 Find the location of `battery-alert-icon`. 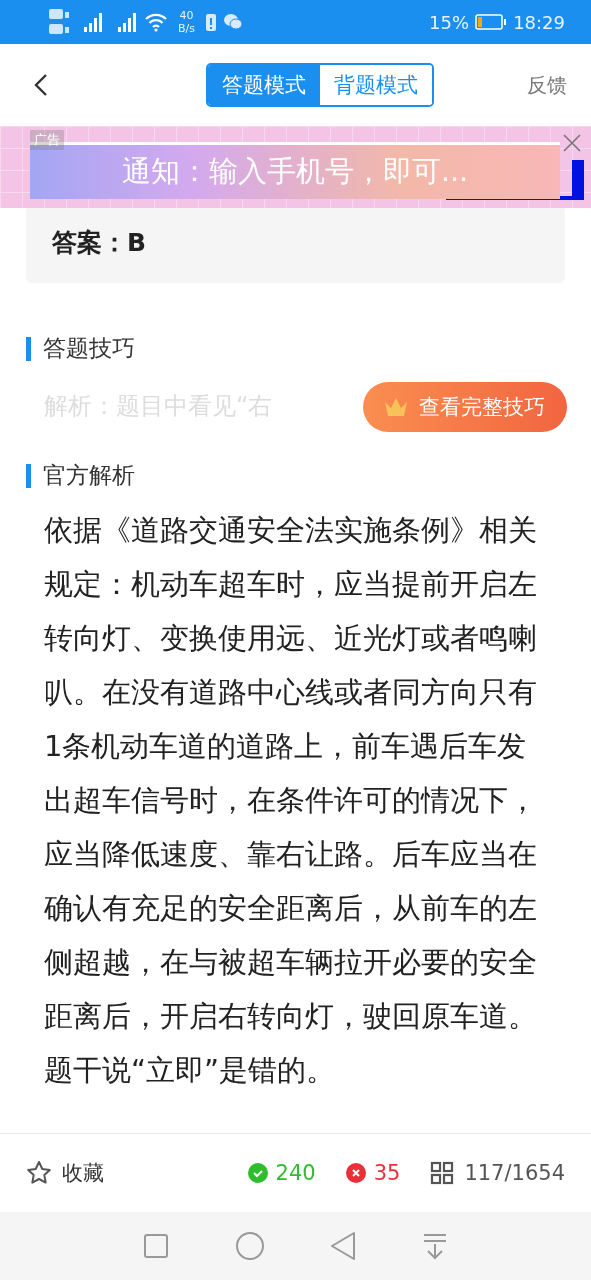

battery-alert-icon is located at coordinates (211, 22).